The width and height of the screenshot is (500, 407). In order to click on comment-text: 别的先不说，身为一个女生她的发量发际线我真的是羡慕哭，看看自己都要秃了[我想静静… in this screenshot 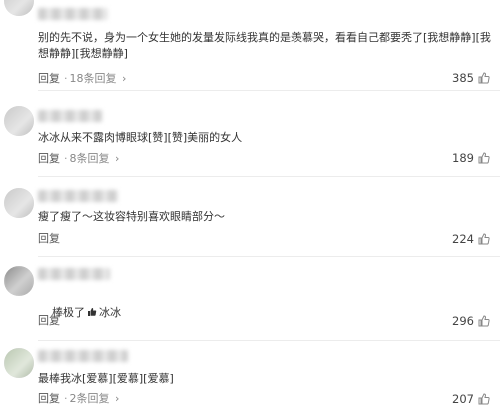, I will do `click(264, 45)`.